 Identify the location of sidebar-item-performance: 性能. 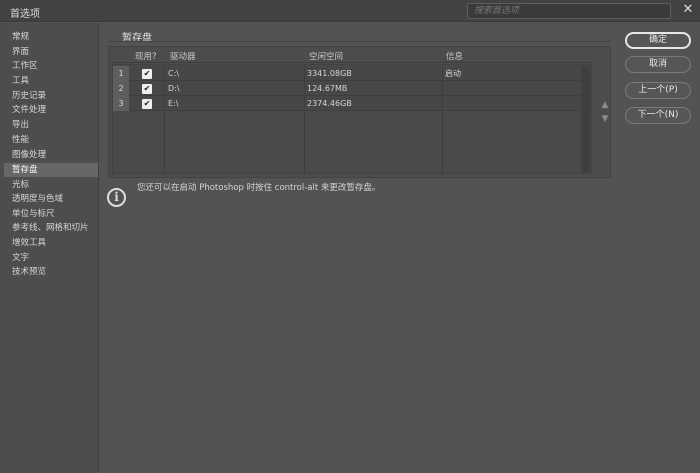
(51, 140).